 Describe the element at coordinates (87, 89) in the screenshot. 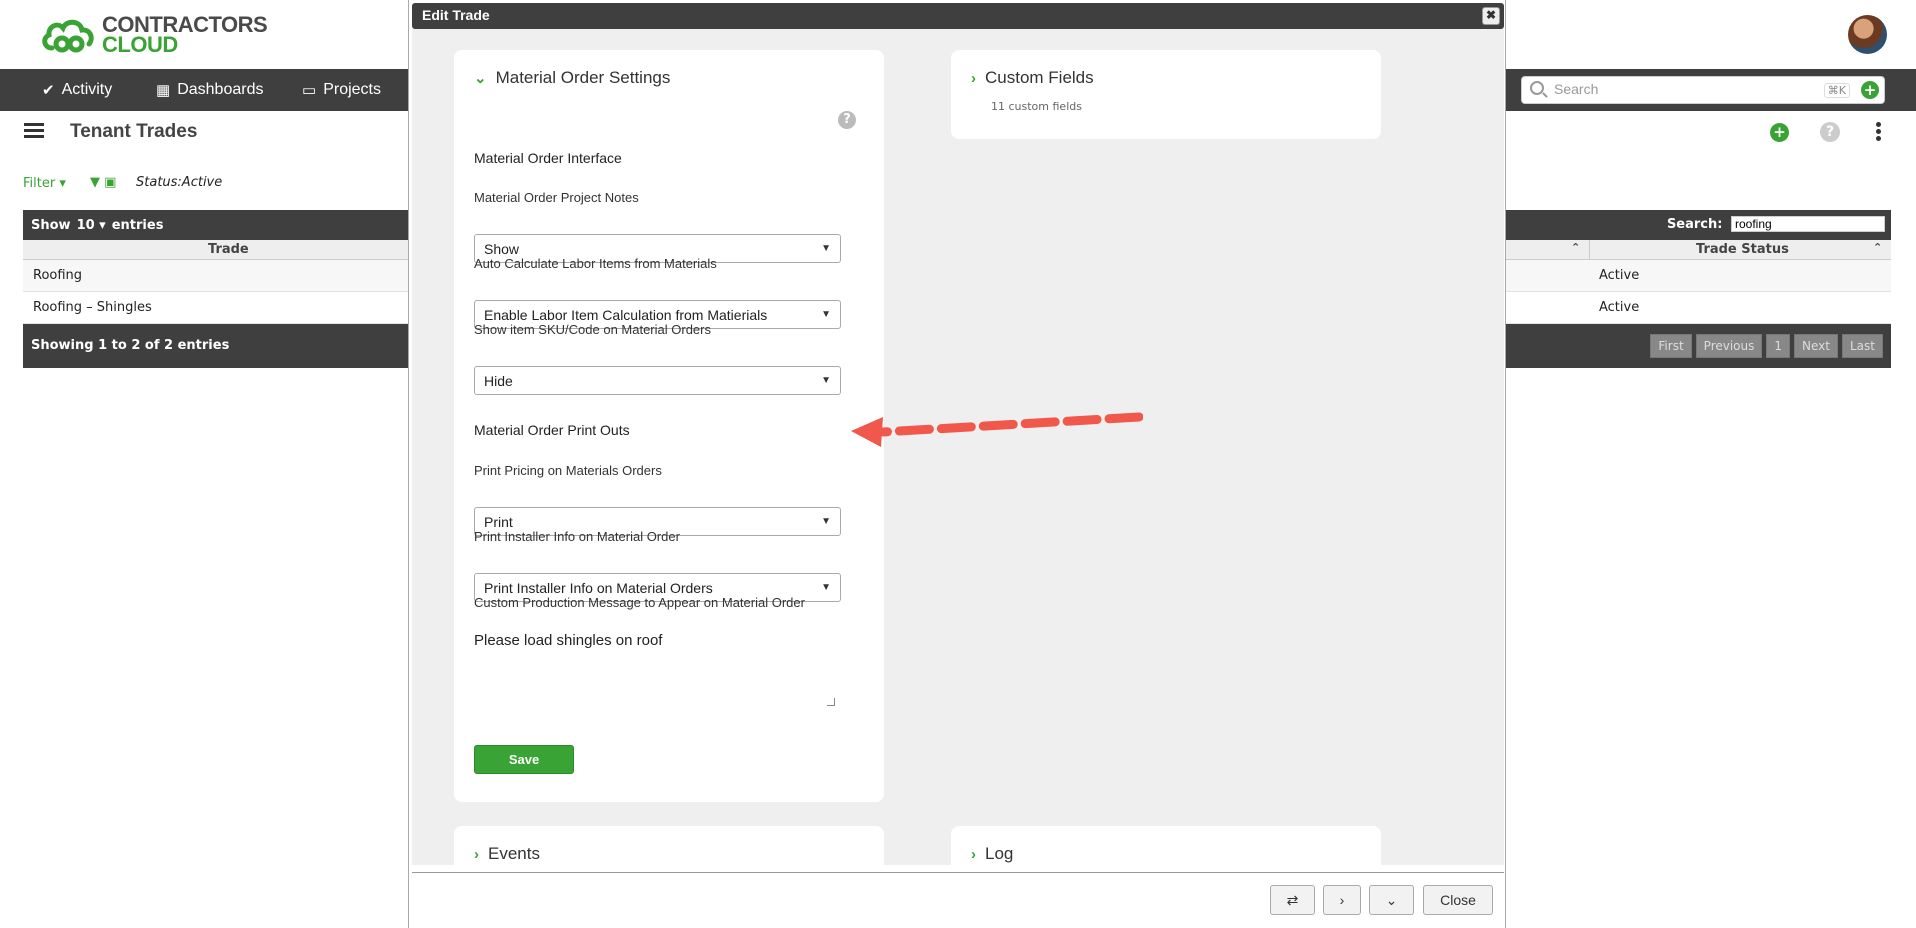

I see `nav-activity-label: Activity` at that location.